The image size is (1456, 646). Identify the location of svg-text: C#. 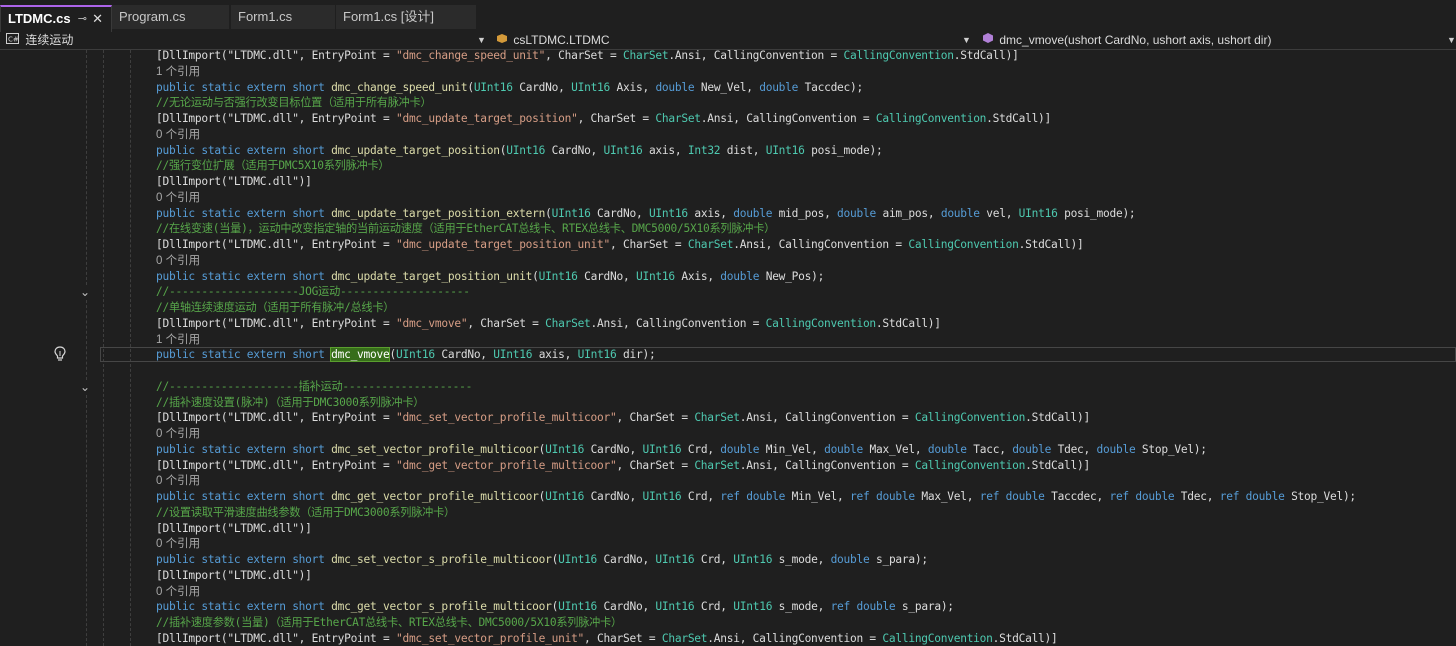
(13, 40).